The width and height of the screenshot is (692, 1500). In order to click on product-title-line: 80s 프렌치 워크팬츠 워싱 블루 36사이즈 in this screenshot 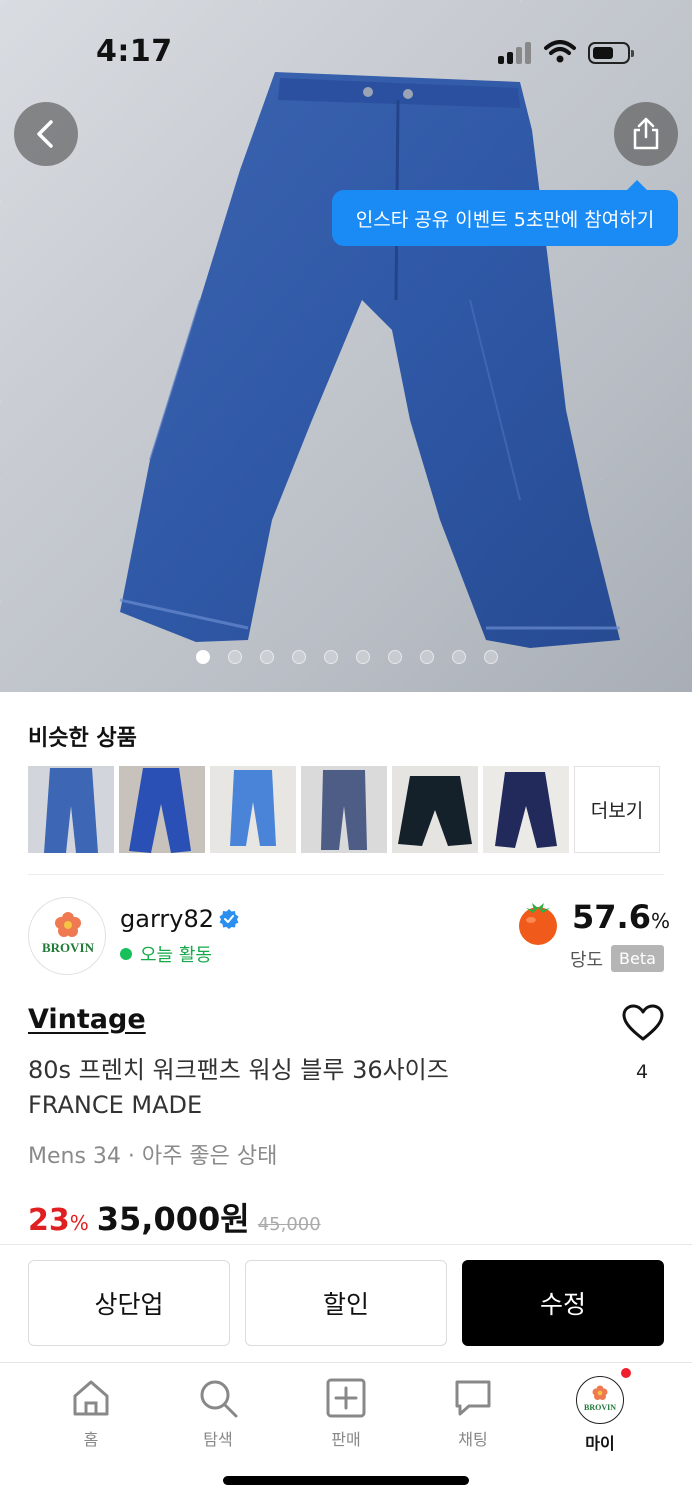, I will do `click(238, 1070)`.